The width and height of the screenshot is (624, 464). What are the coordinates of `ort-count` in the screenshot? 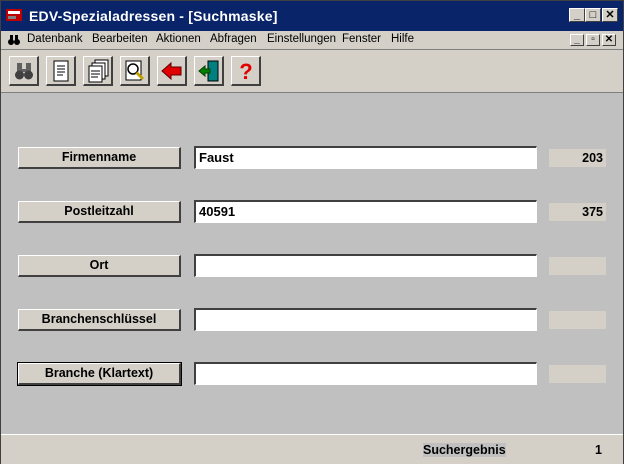 It's located at (577, 266).